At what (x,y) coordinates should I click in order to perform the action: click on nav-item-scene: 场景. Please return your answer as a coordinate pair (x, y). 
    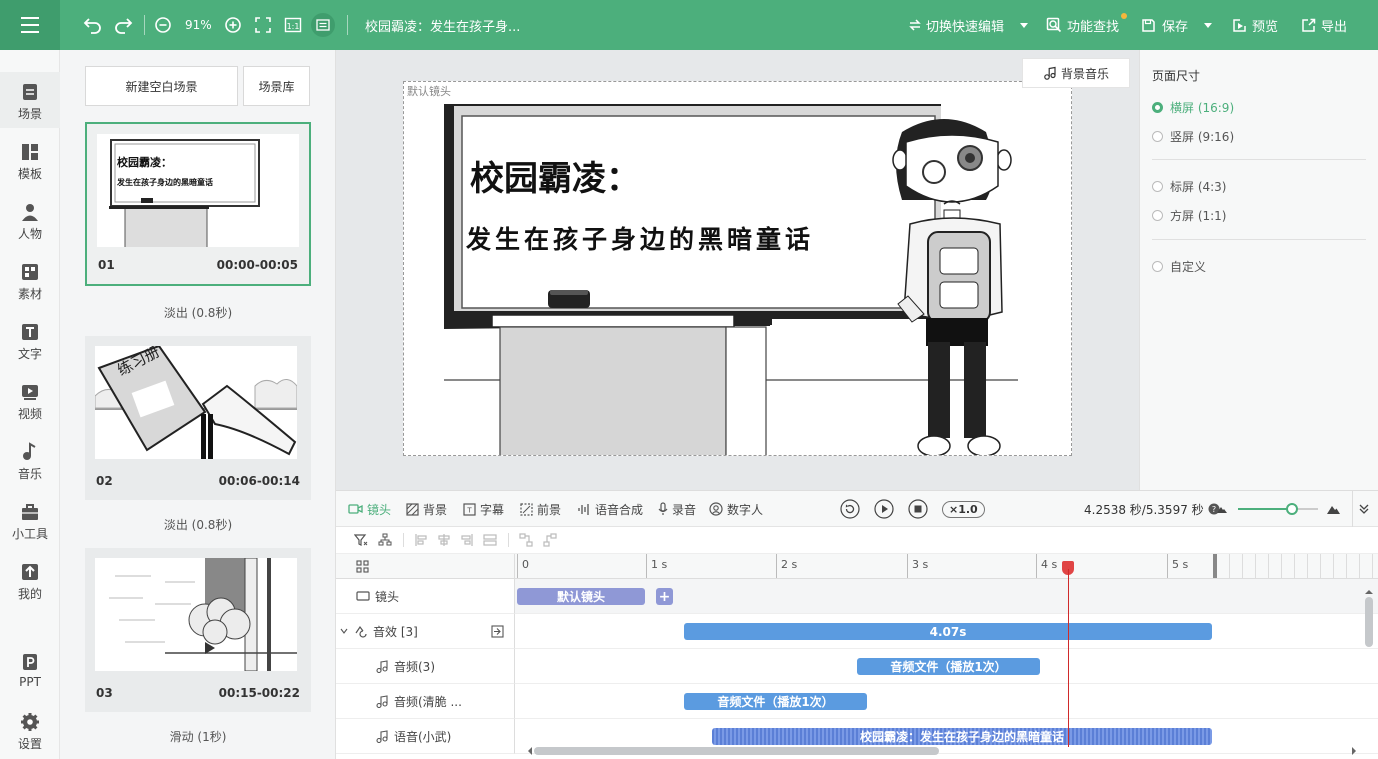
    Looking at the image, I should click on (30, 100).